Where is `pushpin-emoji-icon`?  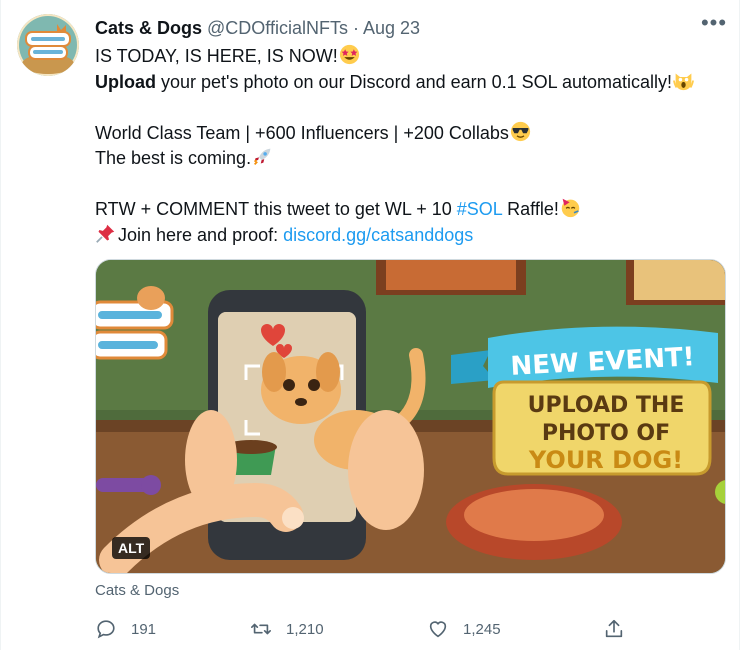
pushpin-emoji-icon is located at coordinates (105, 233).